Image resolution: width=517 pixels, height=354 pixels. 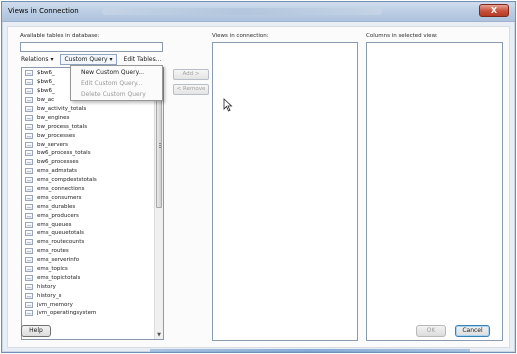 I want to click on table-list-item: bw_process_totals, so click(x=88, y=126).